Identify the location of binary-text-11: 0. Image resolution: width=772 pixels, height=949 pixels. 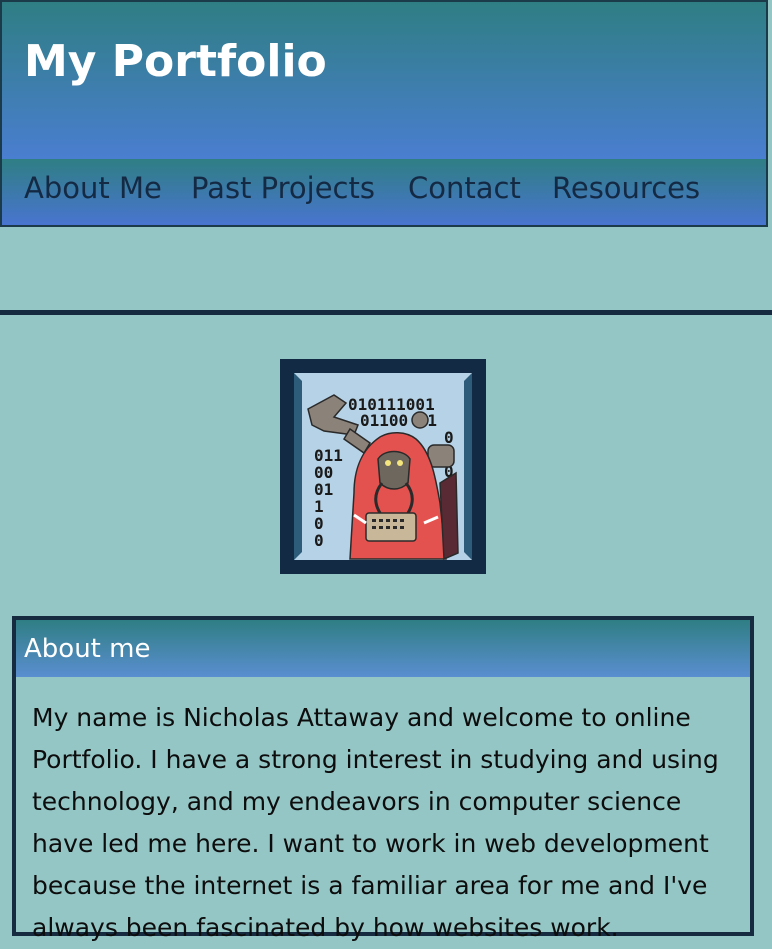
(319, 540).